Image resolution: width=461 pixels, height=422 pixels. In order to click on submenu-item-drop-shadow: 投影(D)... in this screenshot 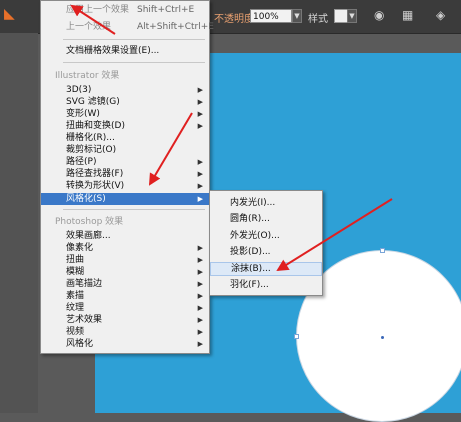, I will do `click(266, 252)`.